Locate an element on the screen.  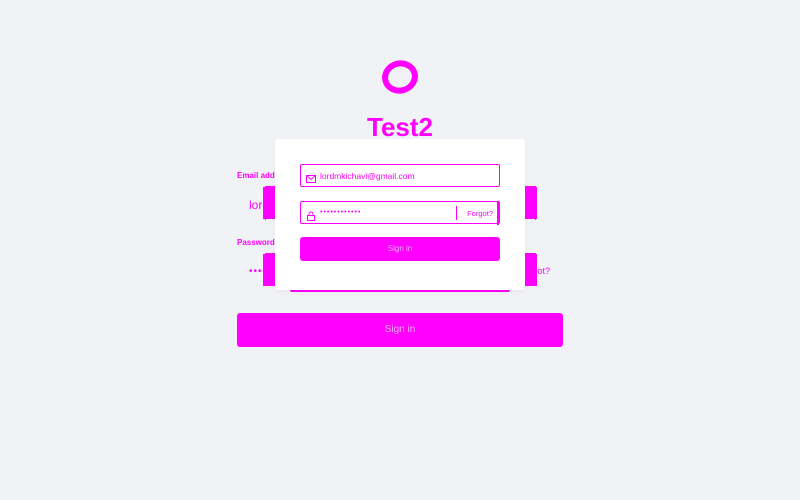
field-edge is located at coordinates (498, 213).